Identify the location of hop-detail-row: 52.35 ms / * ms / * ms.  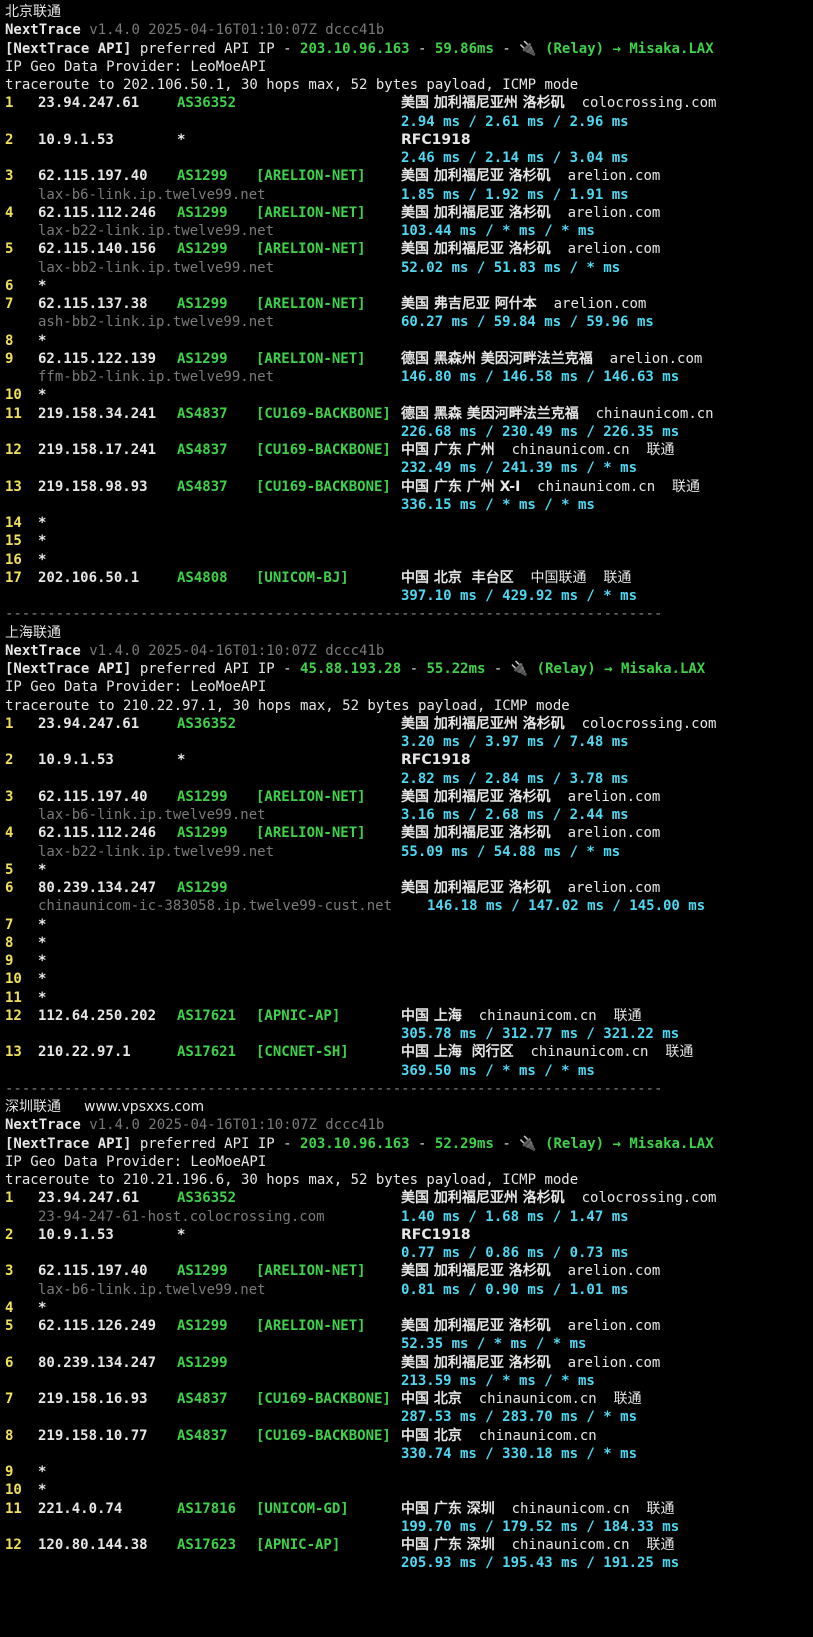
(406, 1344).